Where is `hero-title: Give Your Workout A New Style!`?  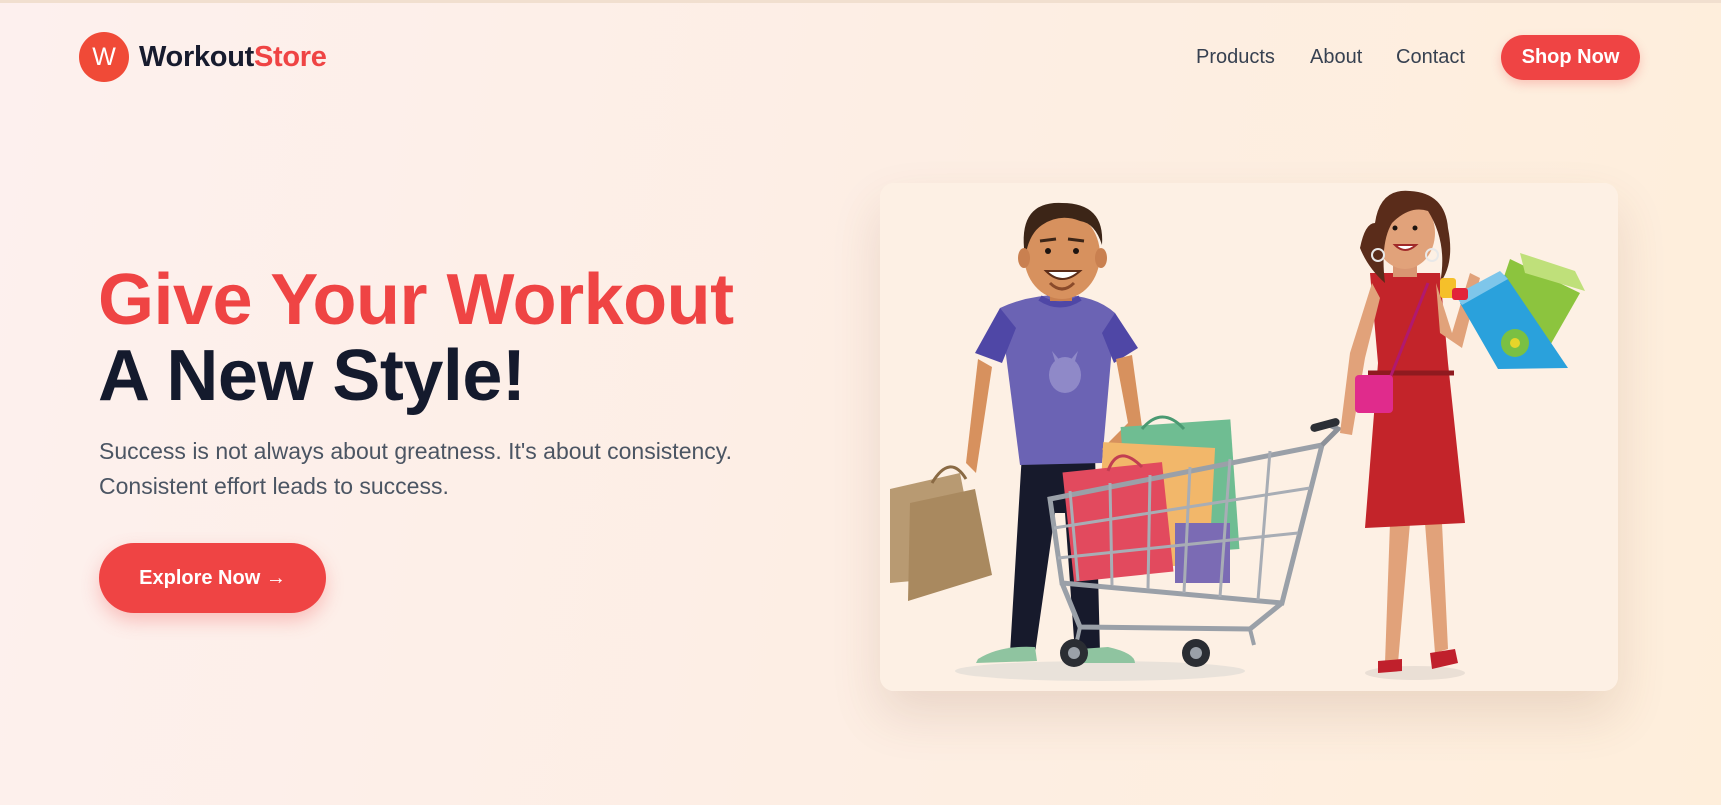 hero-title: Give Your Workout A New Style! is located at coordinates (416, 338).